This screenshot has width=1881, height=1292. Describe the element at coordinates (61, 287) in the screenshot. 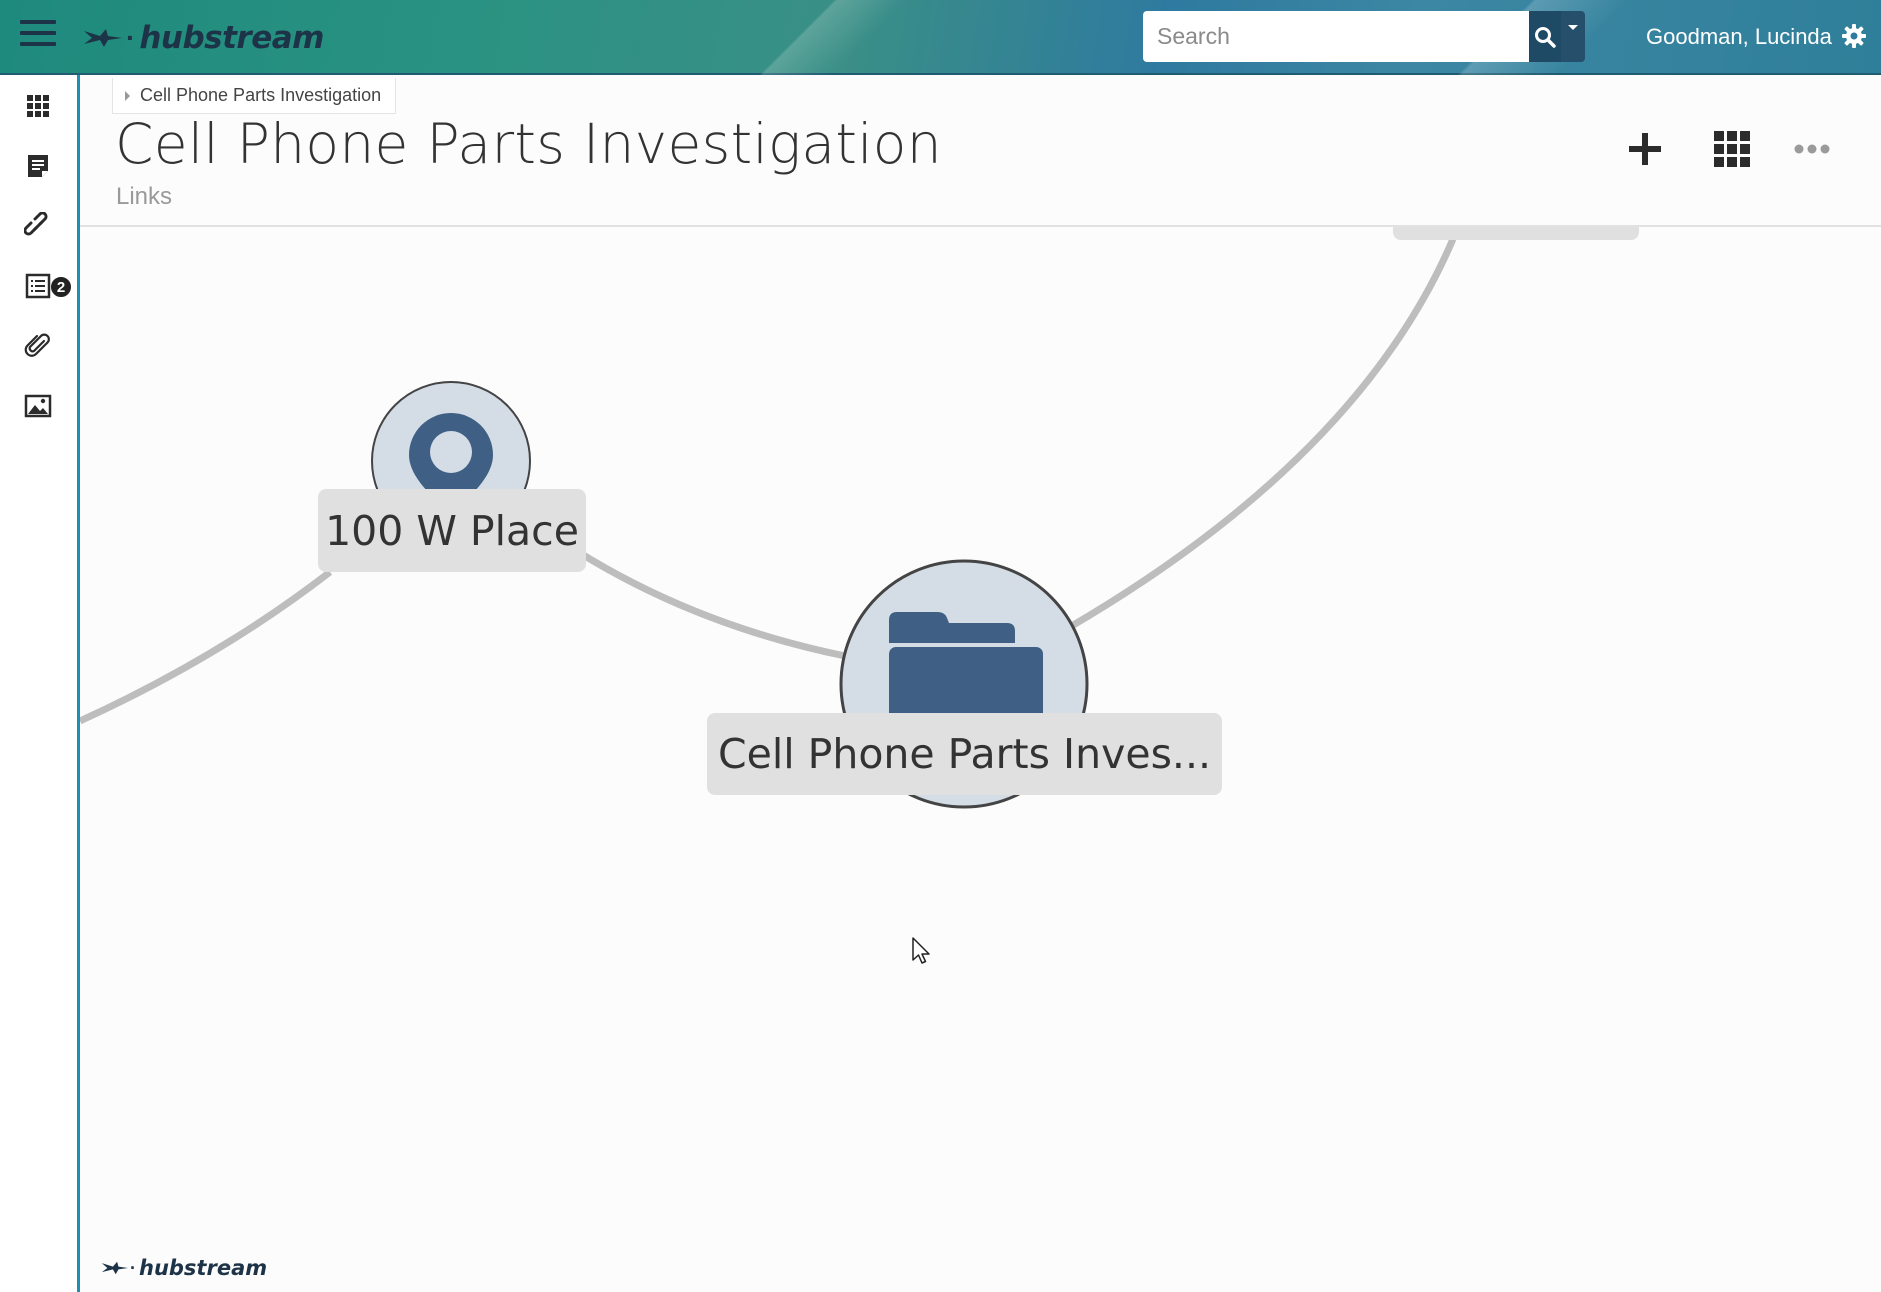

I see `links-count-badge: 2` at that location.